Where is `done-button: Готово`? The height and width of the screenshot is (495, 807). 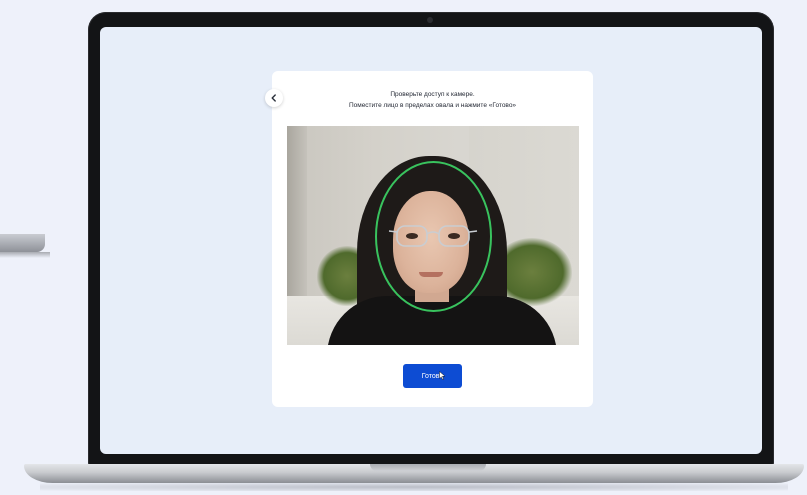
done-button: Готово is located at coordinates (432, 376).